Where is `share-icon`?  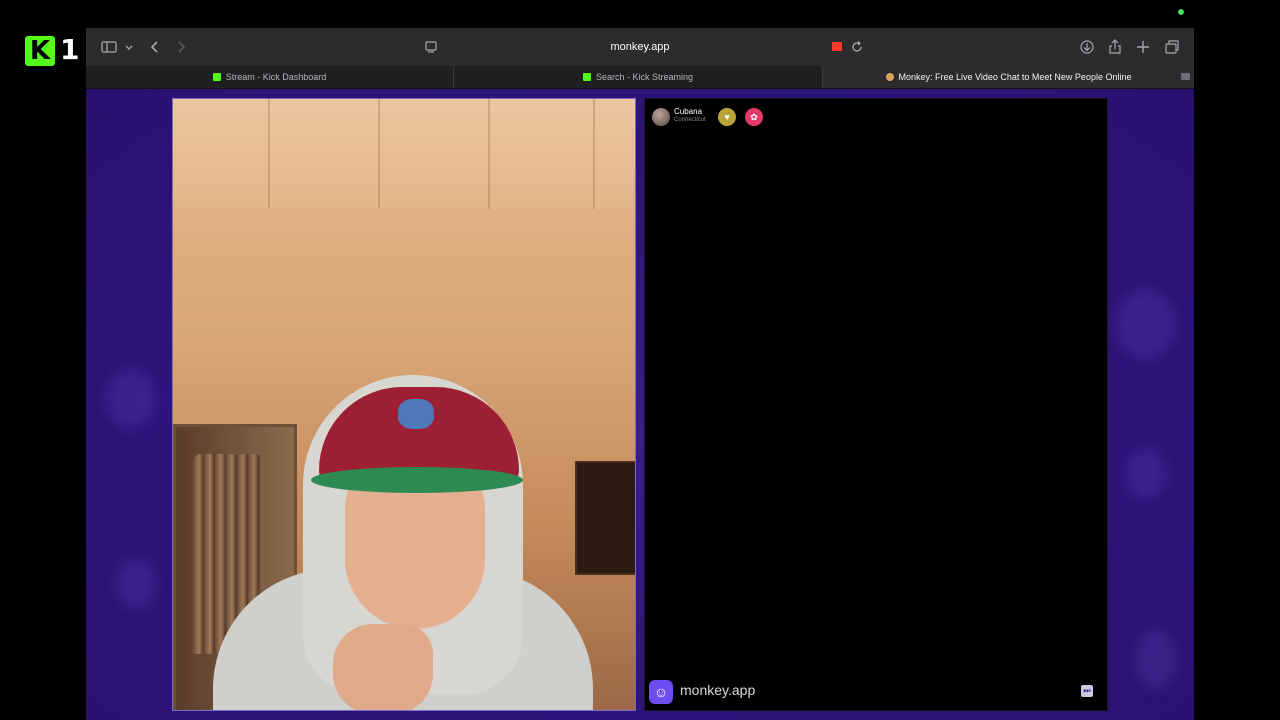 share-icon is located at coordinates (1115, 47).